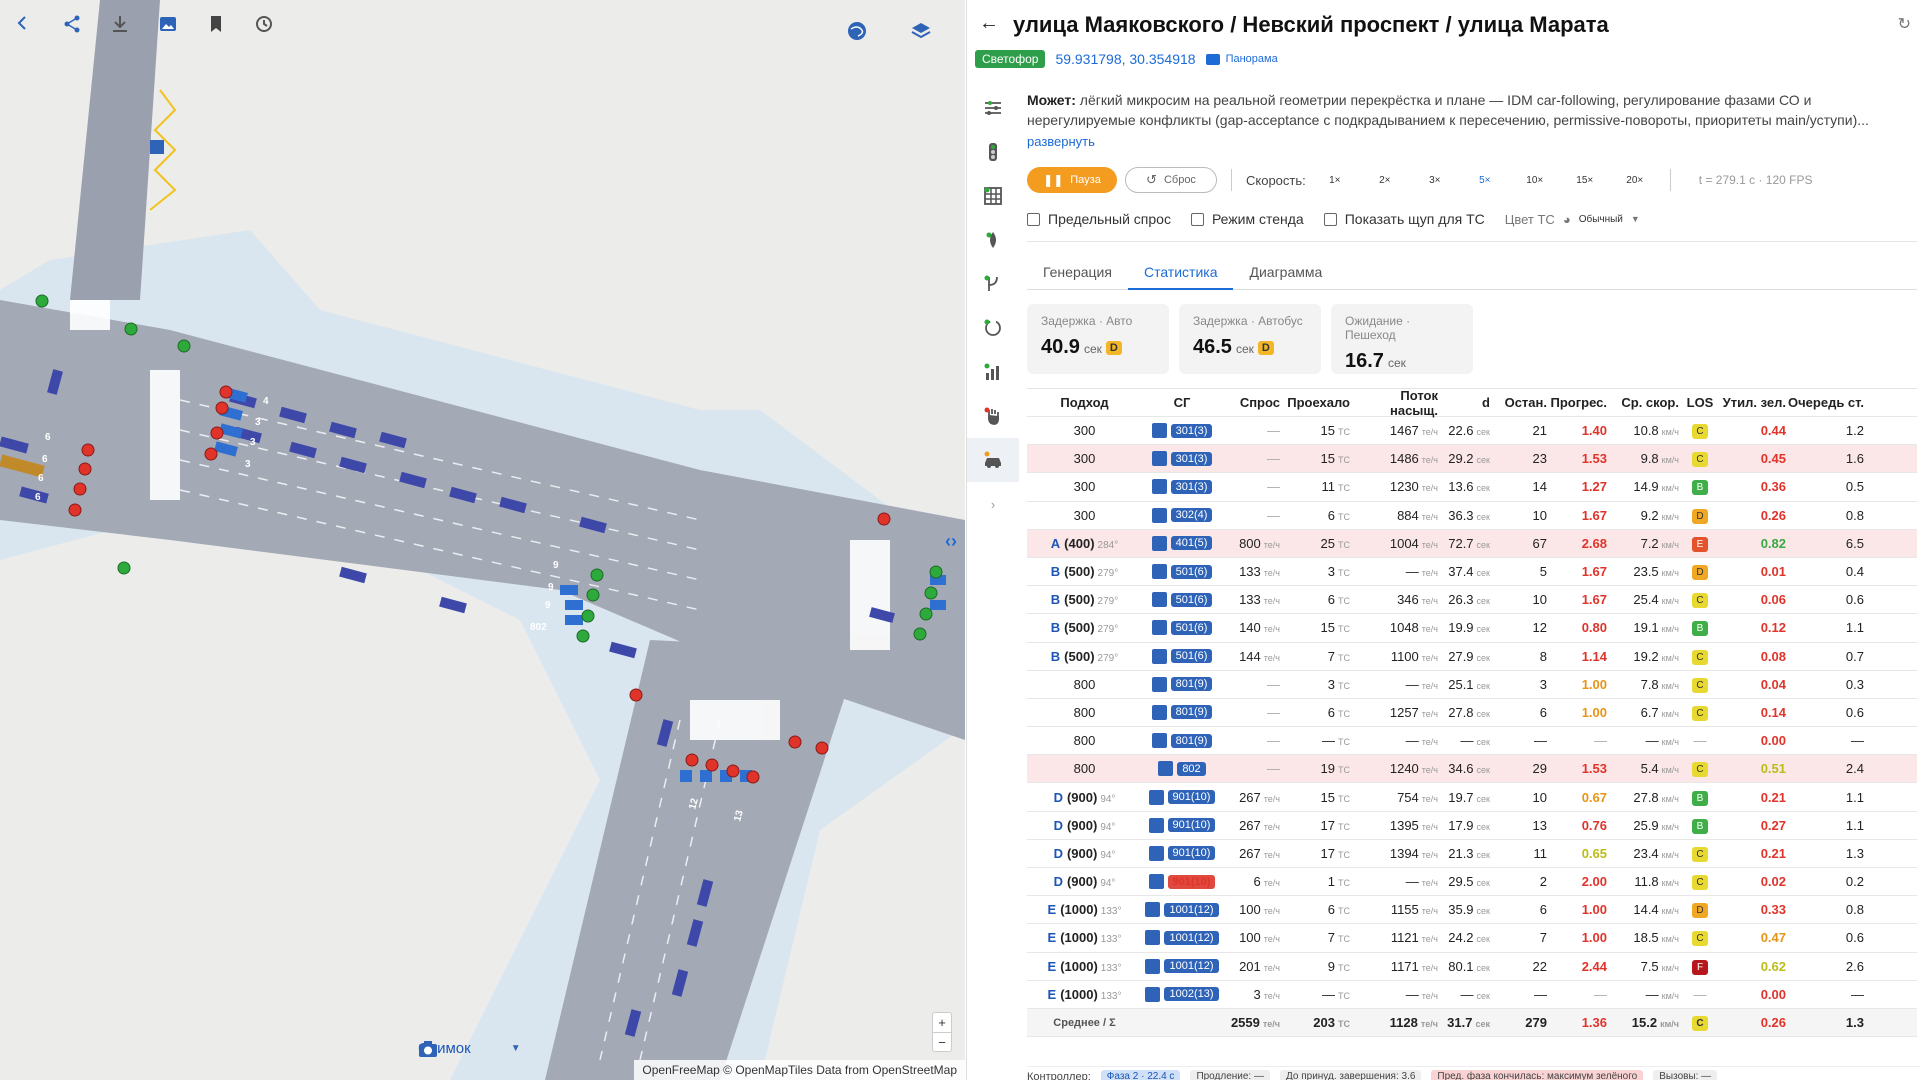 The height and width of the screenshot is (1080, 1920). What do you see at coordinates (993, 108) in the screenshot?
I see `rail-settings` at bounding box center [993, 108].